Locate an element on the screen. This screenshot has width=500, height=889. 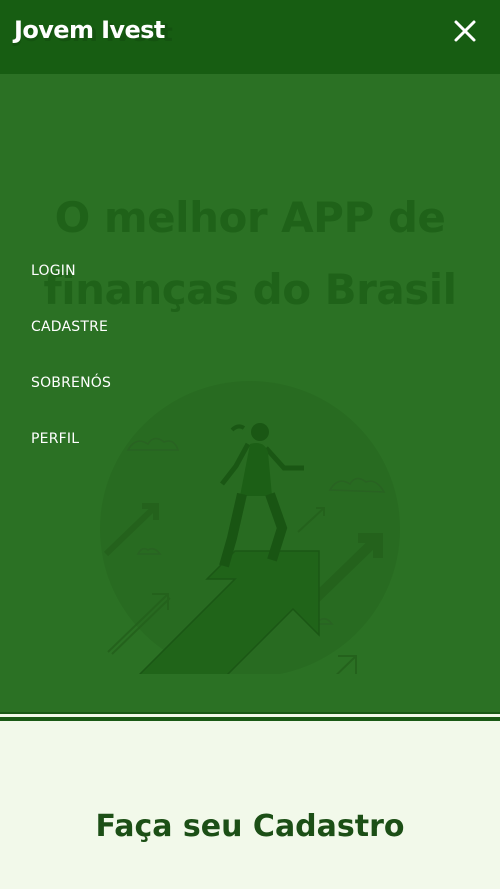
nav-menu: LOGIN CADASTRE SOBRENÓS PERFIL is located at coordinates (71, 374).